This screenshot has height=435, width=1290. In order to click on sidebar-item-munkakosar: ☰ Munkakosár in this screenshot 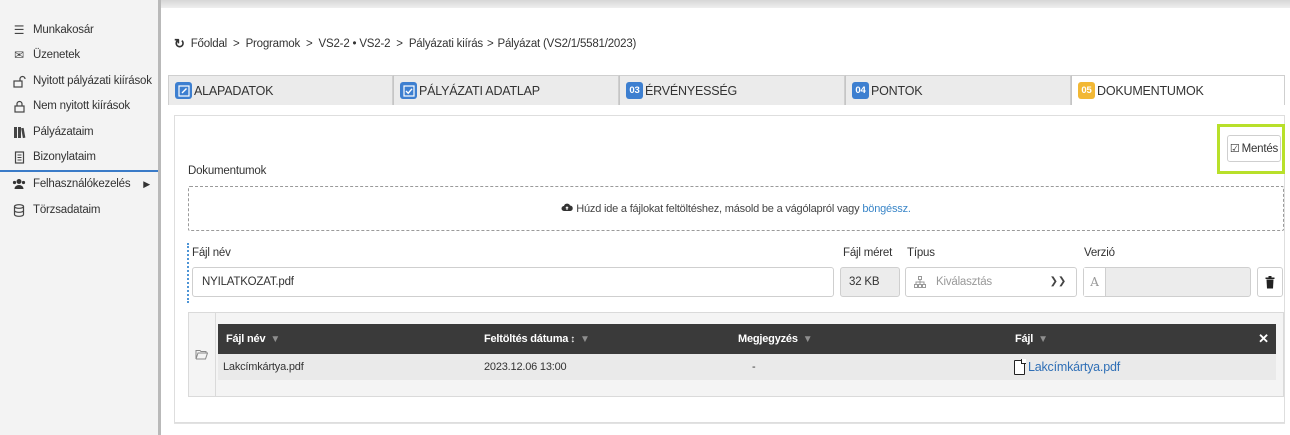, I will do `click(80, 30)`.